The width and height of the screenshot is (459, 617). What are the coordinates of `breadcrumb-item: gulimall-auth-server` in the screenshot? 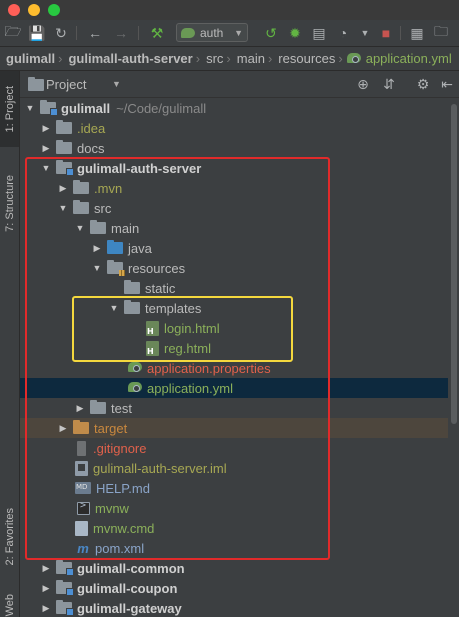 It's located at (128, 58).